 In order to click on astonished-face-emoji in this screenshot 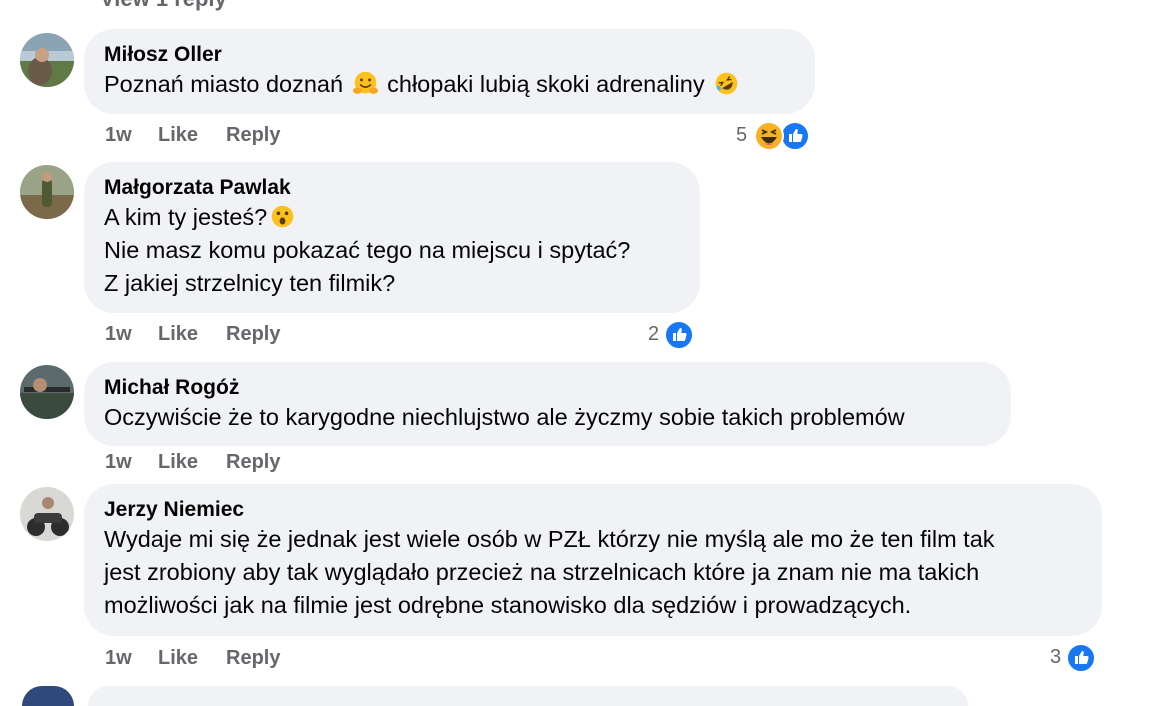, I will do `click(282, 216)`.